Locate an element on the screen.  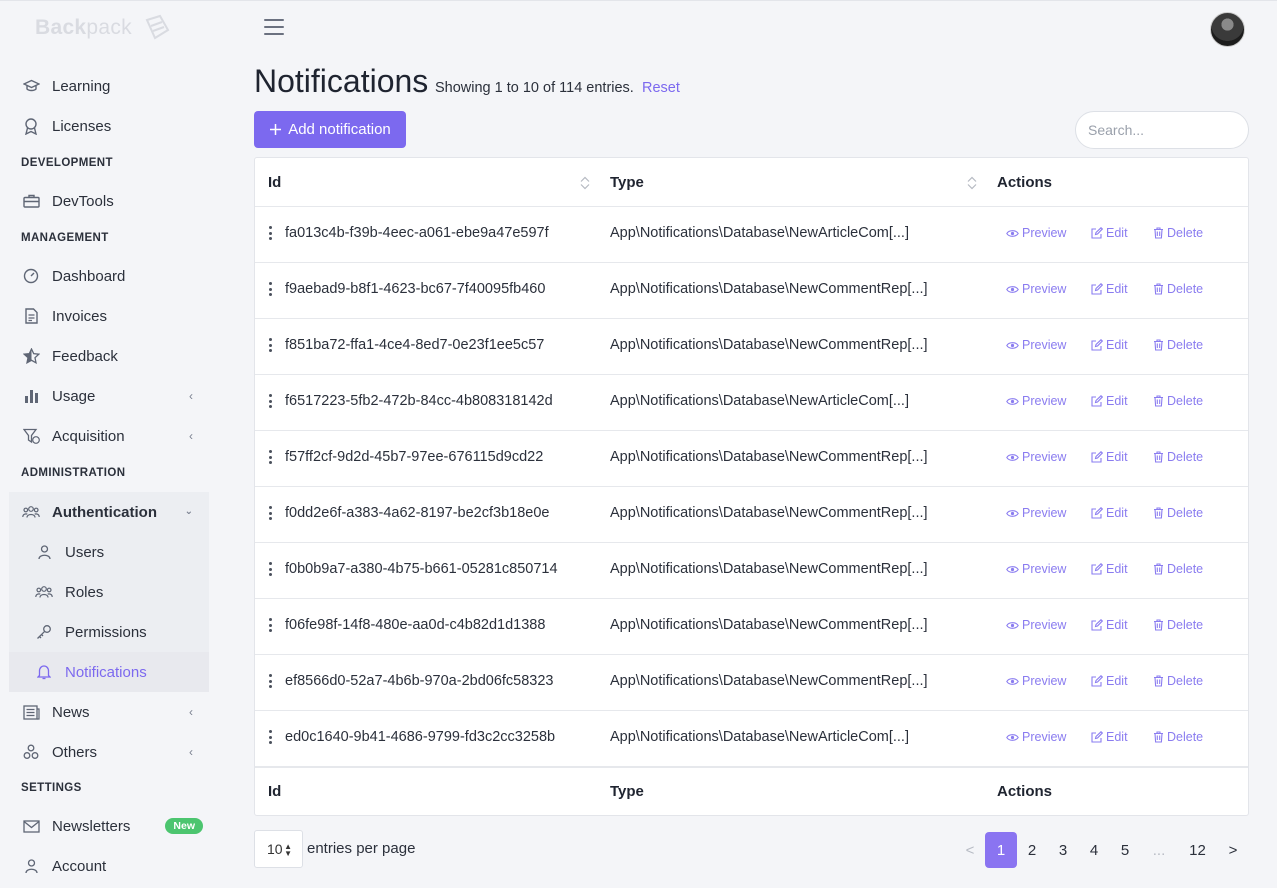
entries-summary: Showing 1 to 10 of 114 entries. is located at coordinates (534, 88).